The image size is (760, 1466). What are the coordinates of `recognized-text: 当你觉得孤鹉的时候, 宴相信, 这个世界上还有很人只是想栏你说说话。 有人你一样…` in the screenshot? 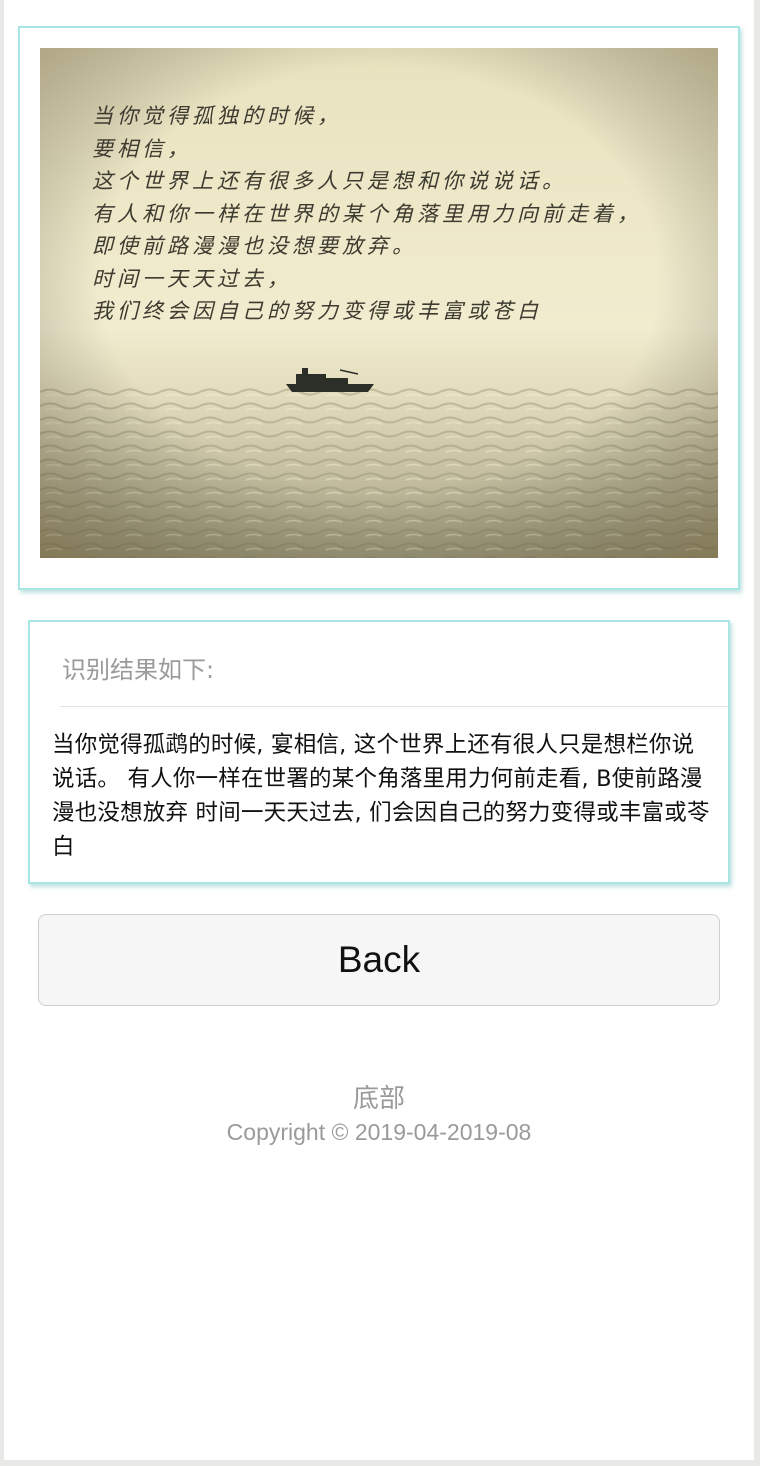 It's located at (381, 796).